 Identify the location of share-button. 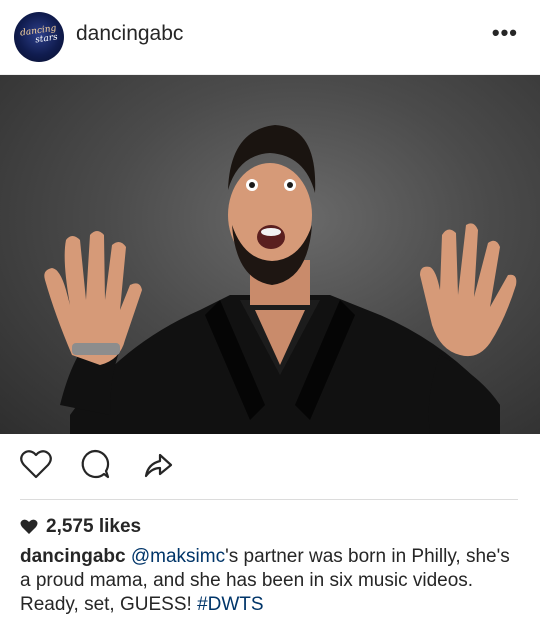
(158, 466).